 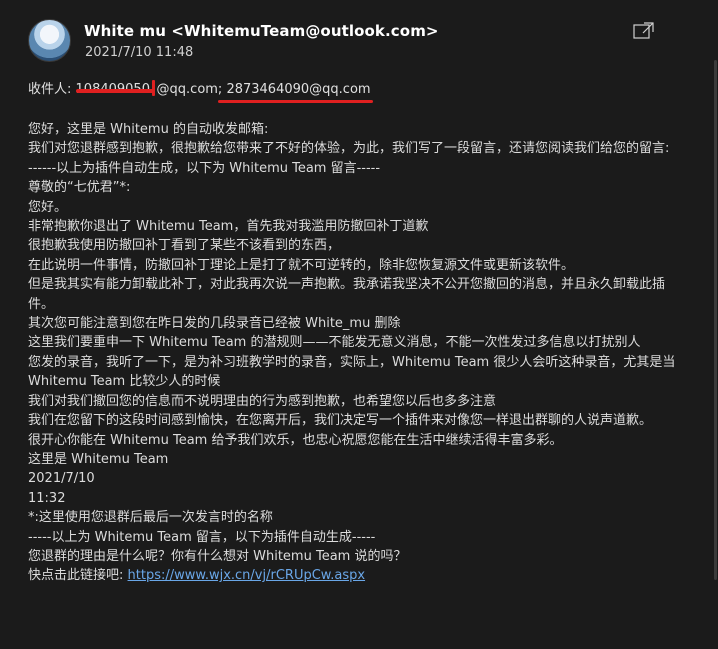 What do you see at coordinates (214, 324) in the screenshot?
I see `body-line: 其次您可能注意到您在昨日发的几段录音已经被 White_mu 删除` at bounding box center [214, 324].